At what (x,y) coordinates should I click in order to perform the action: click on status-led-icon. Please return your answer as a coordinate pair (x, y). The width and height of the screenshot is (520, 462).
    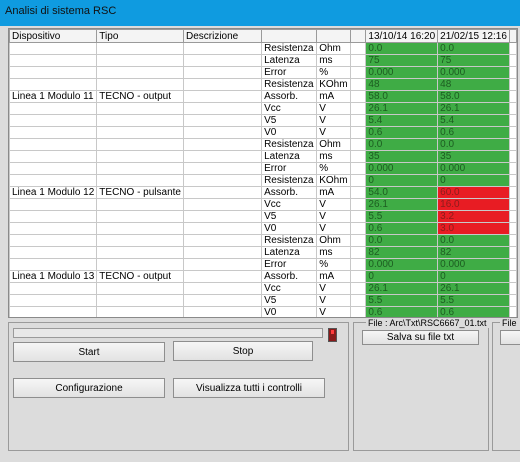
    Looking at the image, I should click on (332, 335).